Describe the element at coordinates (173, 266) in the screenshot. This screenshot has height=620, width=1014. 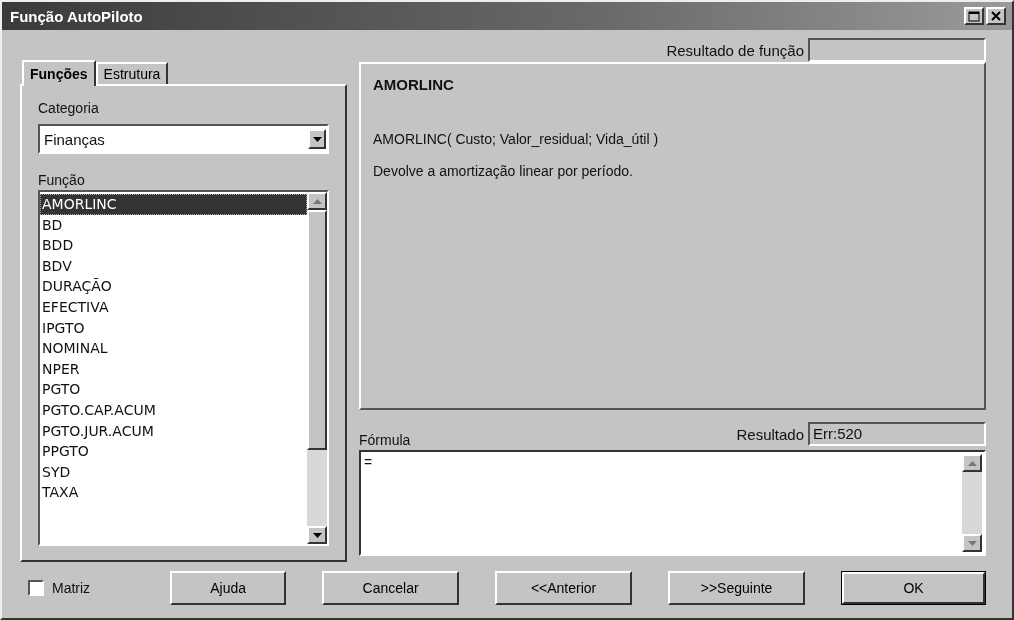
I see `function-list-item: BDV` at that location.